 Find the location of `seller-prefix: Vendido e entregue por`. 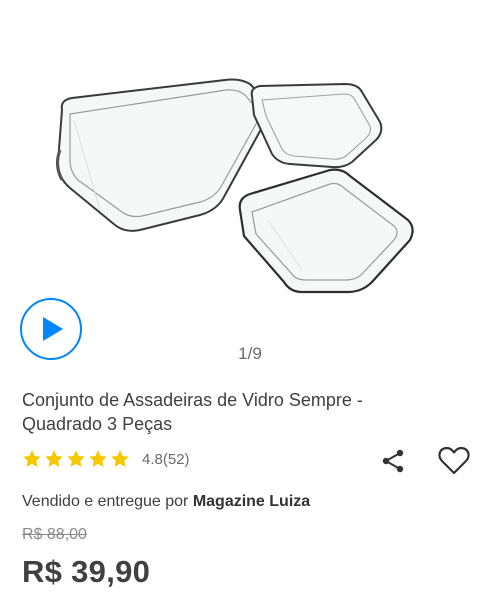

seller-prefix: Vendido e entregue por is located at coordinates (105, 501).